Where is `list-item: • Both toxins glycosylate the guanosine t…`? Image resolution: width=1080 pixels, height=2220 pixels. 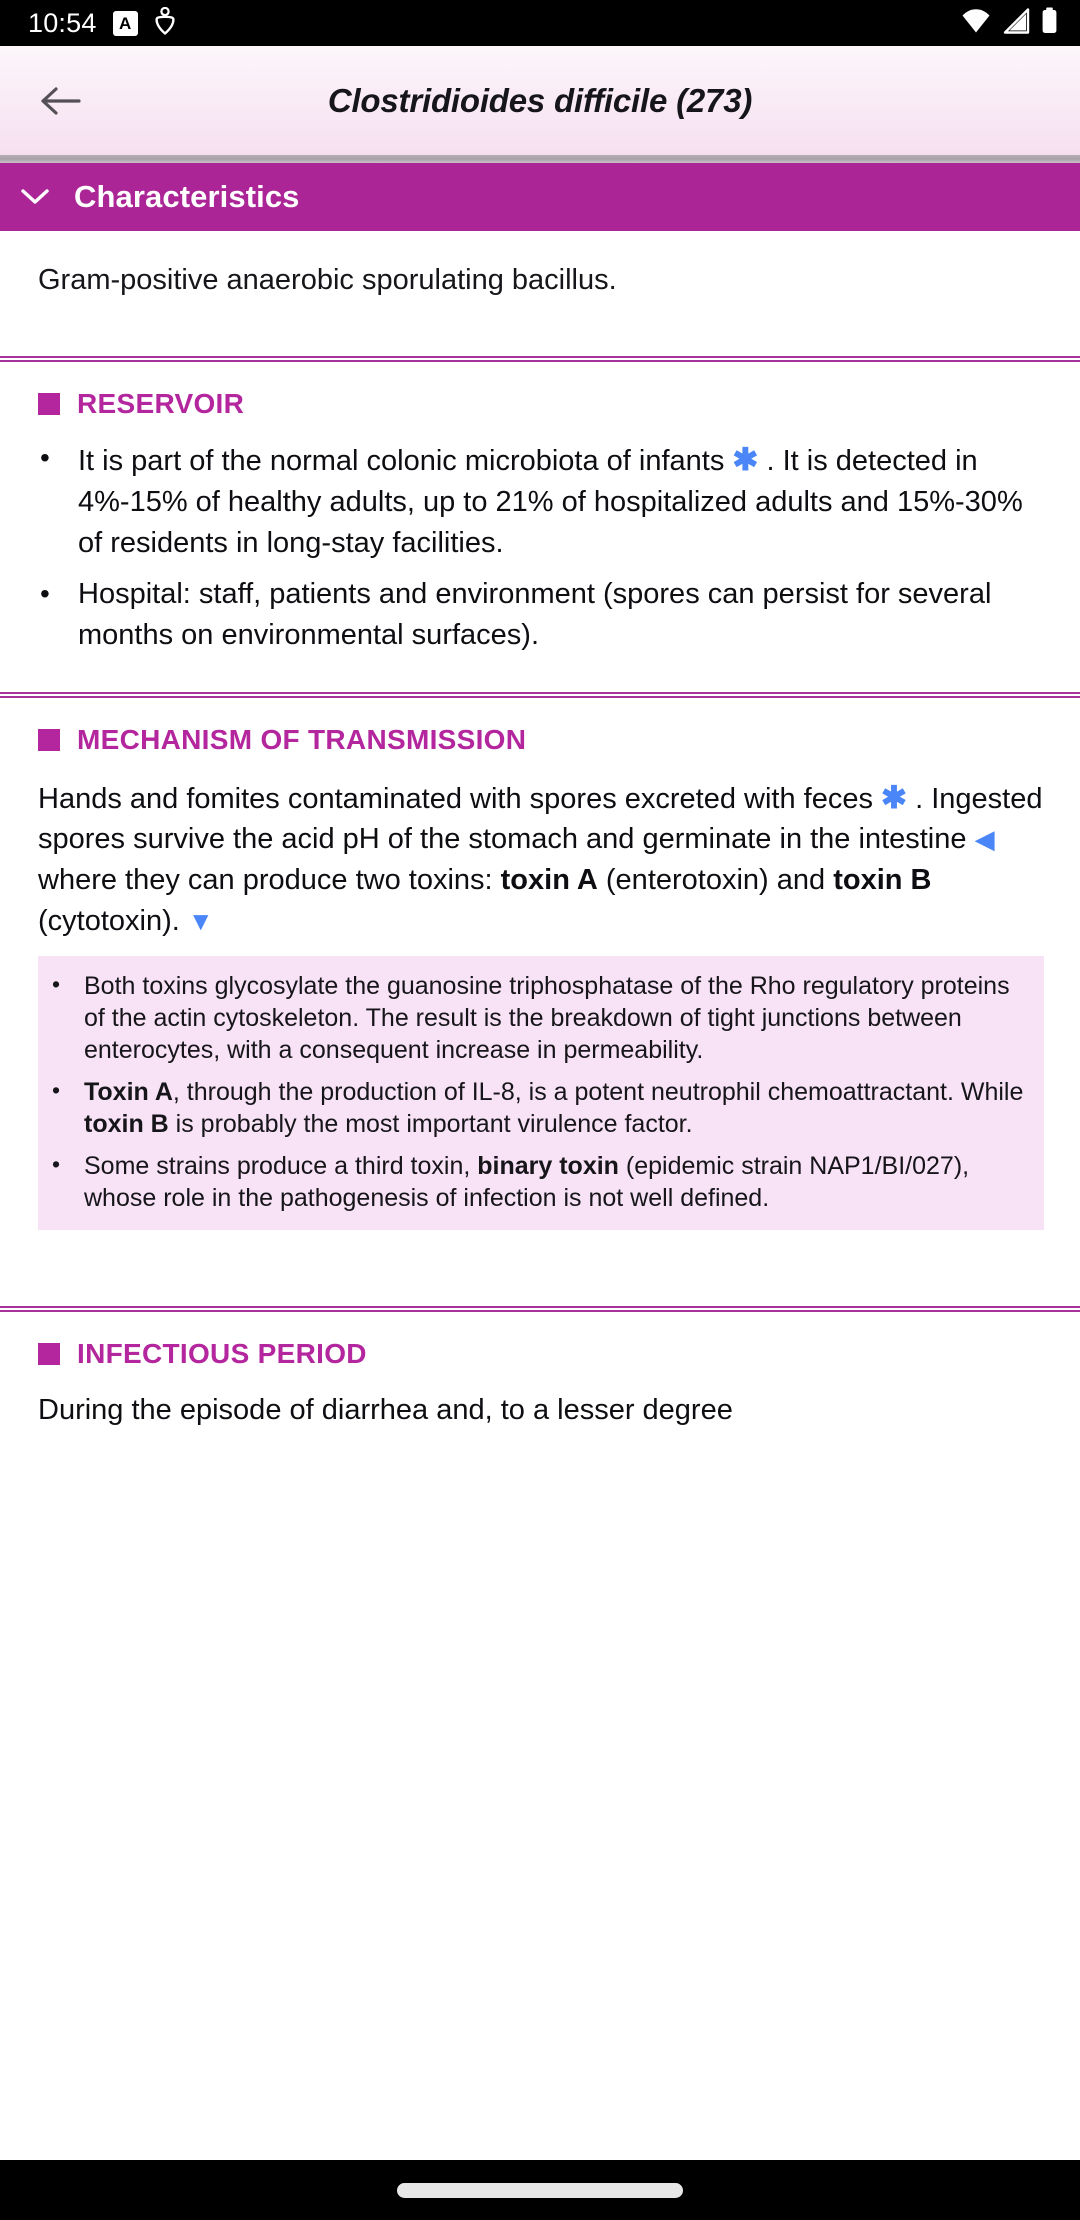 list-item: • Both toxins glycosylate the guanosine t… is located at coordinates (539, 1018).